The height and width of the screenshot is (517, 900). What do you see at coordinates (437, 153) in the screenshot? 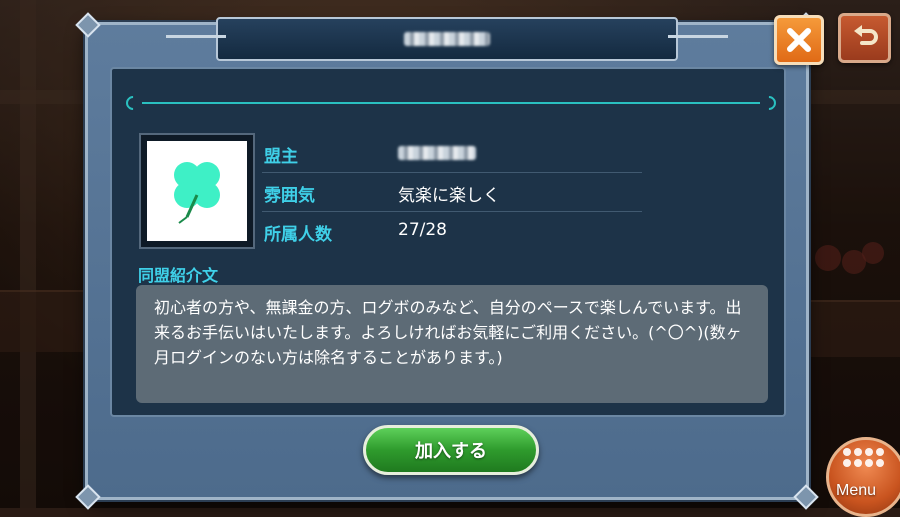
I see `leader-value: ■■■■` at bounding box center [437, 153].